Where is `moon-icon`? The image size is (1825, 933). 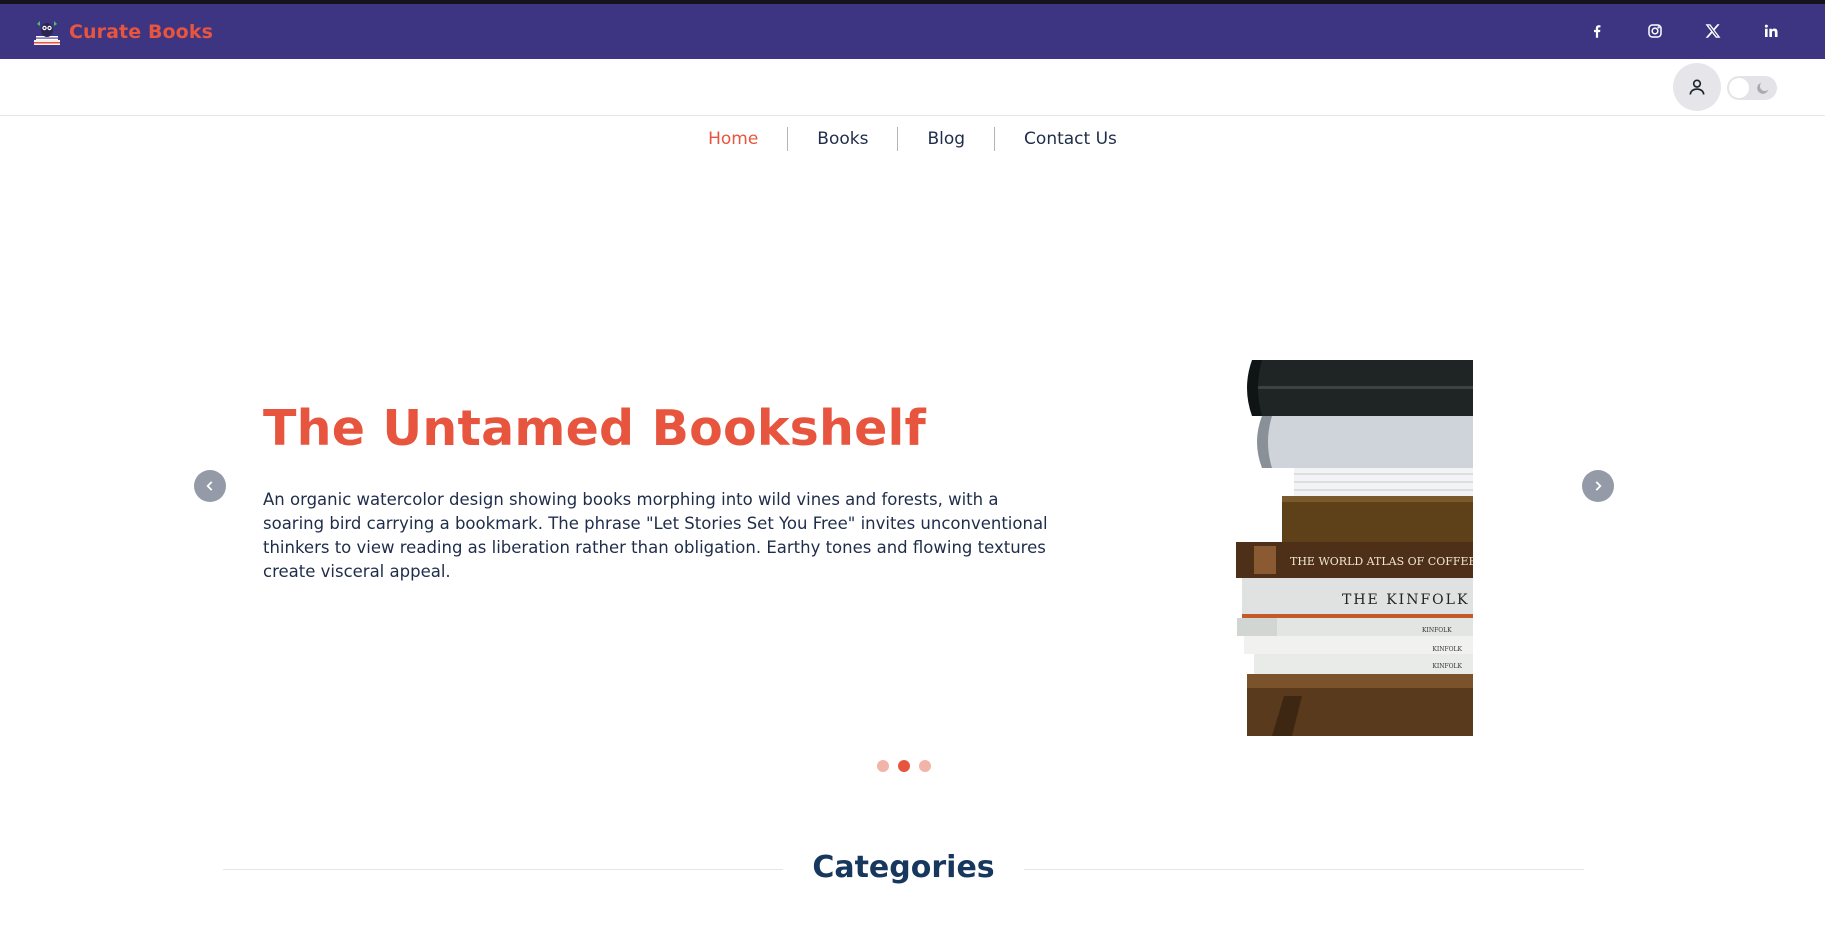
moon-icon is located at coordinates (1763, 88).